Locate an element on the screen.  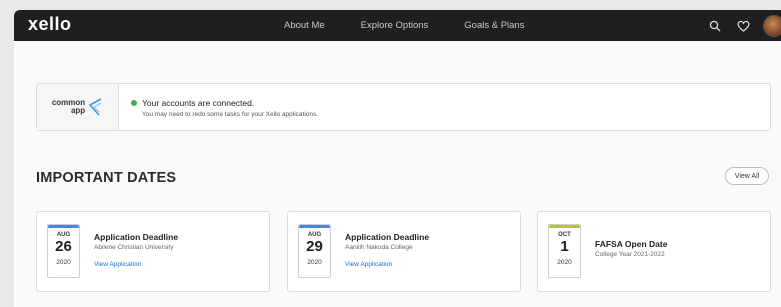
view-all-button: View All is located at coordinates (747, 176).